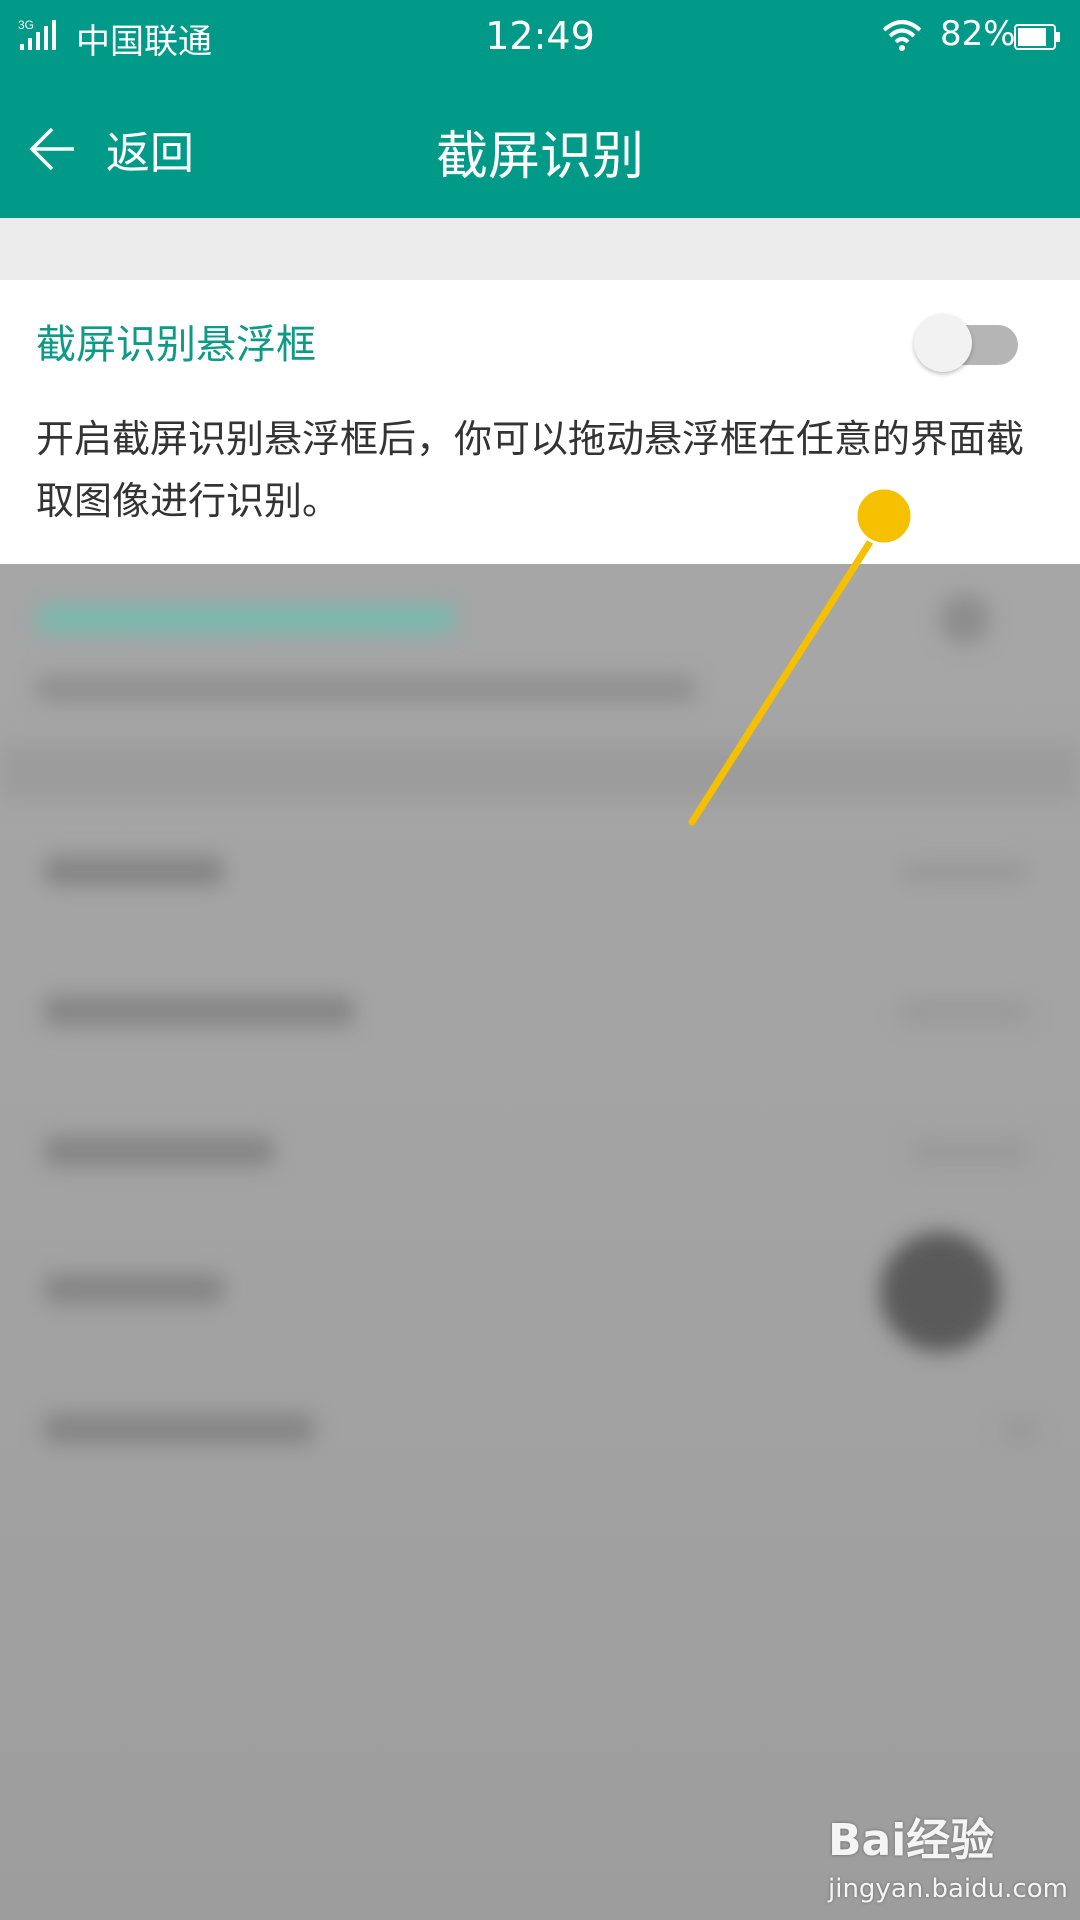 This screenshot has width=1080, height=1920. I want to click on page-title: 截屏识别, so click(539, 157).